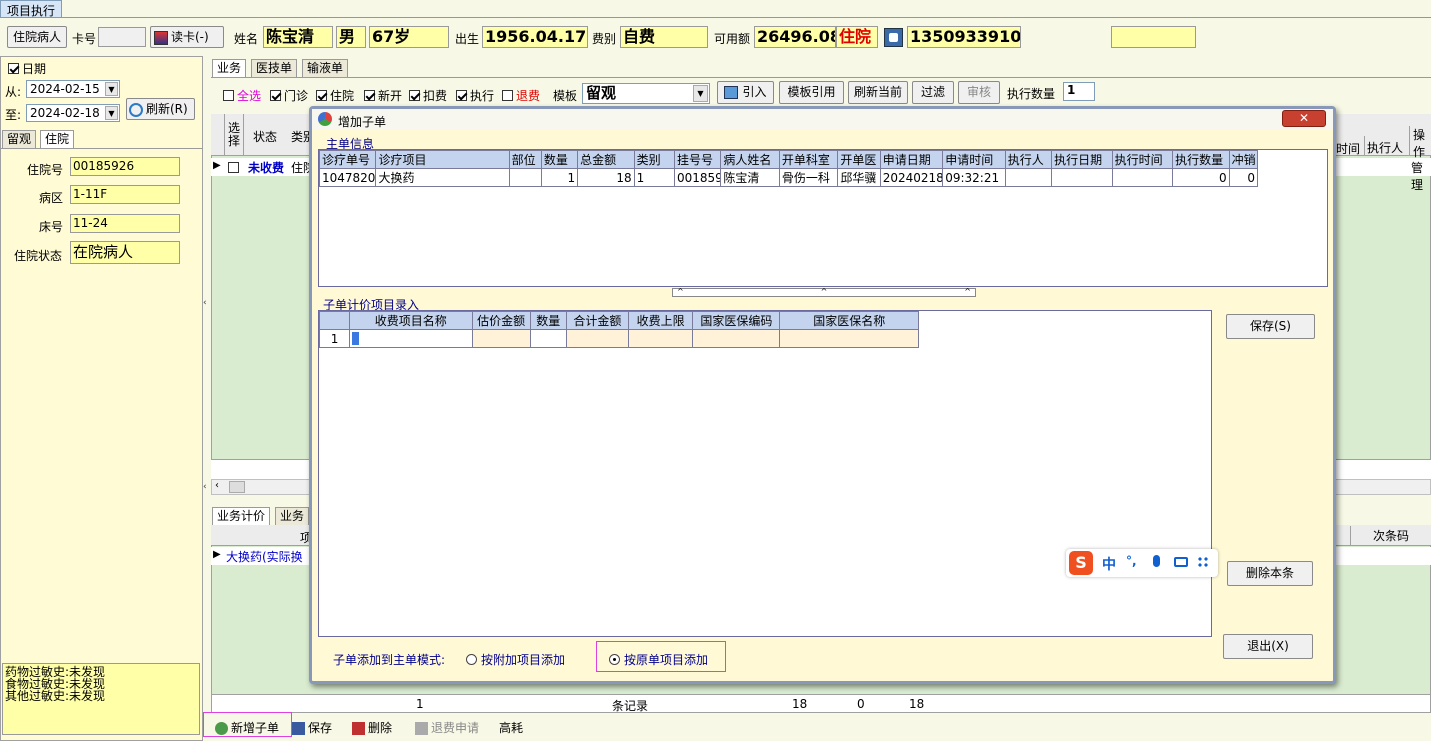 This screenshot has width=1431, height=741. What do you see at coordinates (383, 95) in the screenshot?
I see `new-checkbox: 新开` at bounding box center [383, 95].